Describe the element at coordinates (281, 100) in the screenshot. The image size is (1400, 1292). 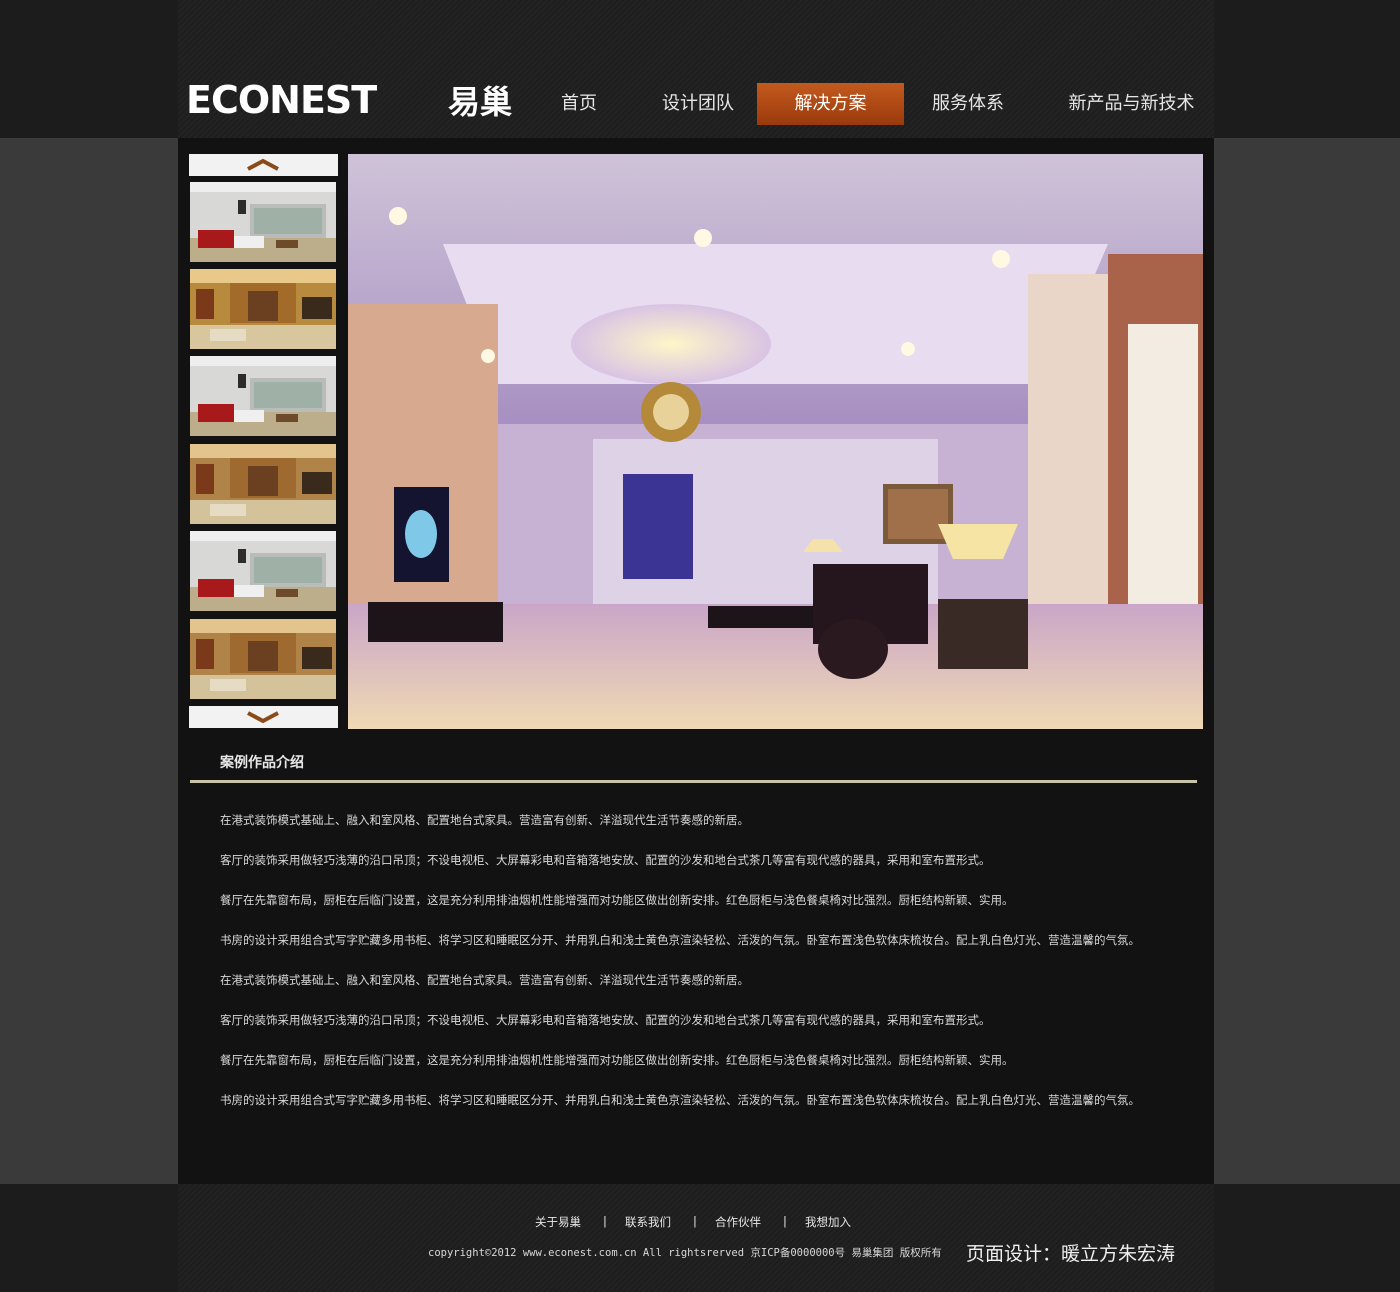
I see `logo-wordmark: ECONEST` at that location.